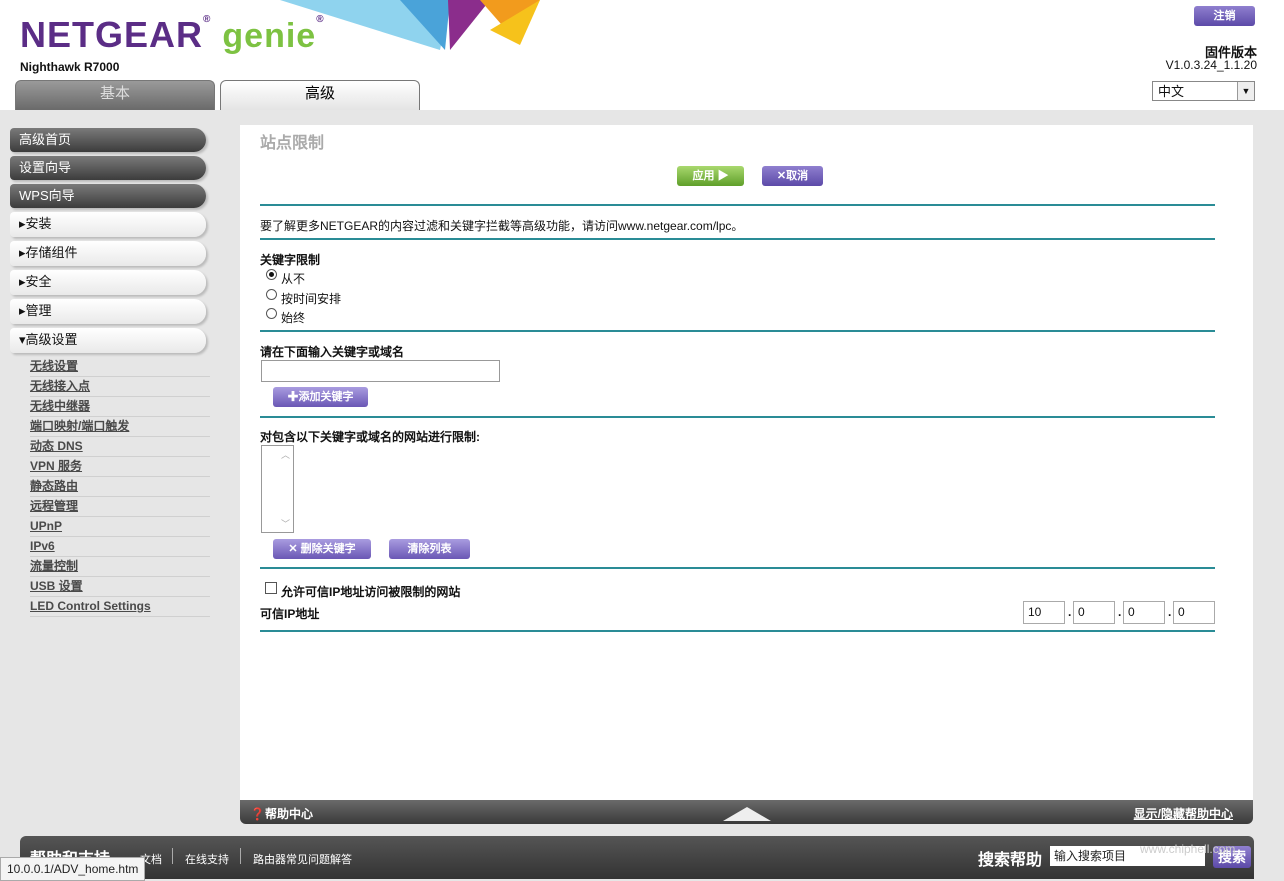 The height and width of the screenshot is (881, 1284). Describe the element at coordinates (120, 547) in the screenshot. I see `sidebar-subitem: IPv6` at that location.